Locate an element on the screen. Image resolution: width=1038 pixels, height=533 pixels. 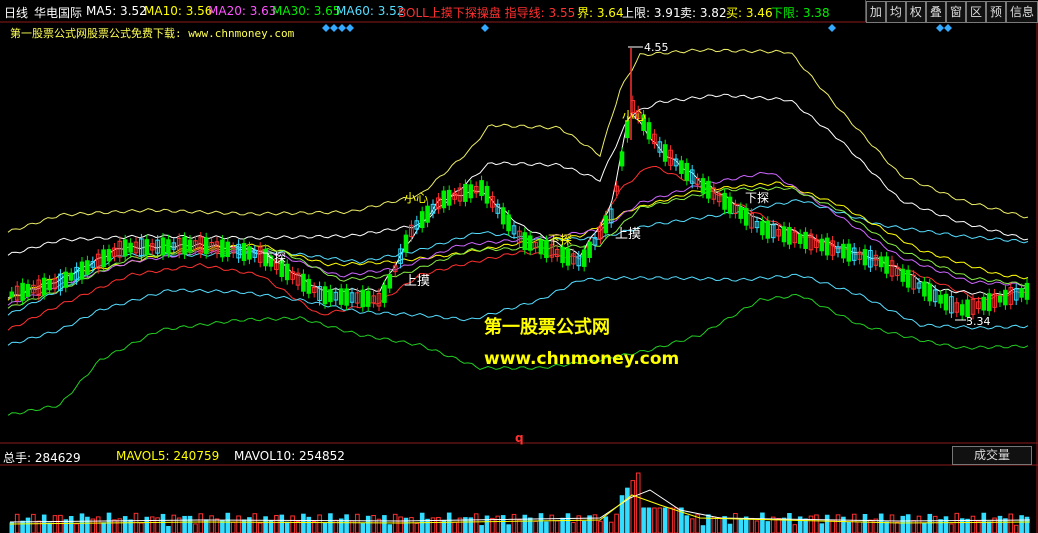
low-price-label: 3.34 is located at coordinates (978, 321).